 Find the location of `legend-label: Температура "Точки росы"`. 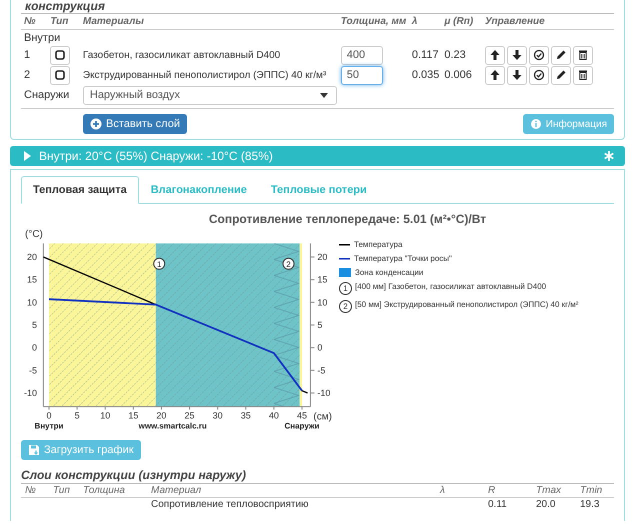

legend-label: Температура "Точки росы" is located at coordinates (403, 258).